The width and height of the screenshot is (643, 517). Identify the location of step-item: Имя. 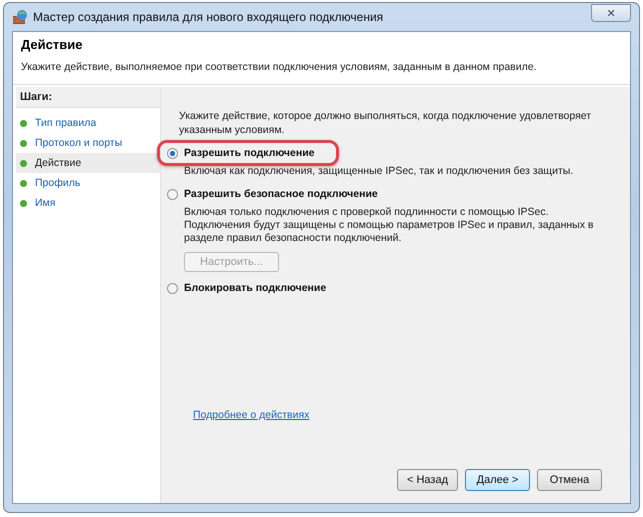
(88, 203).